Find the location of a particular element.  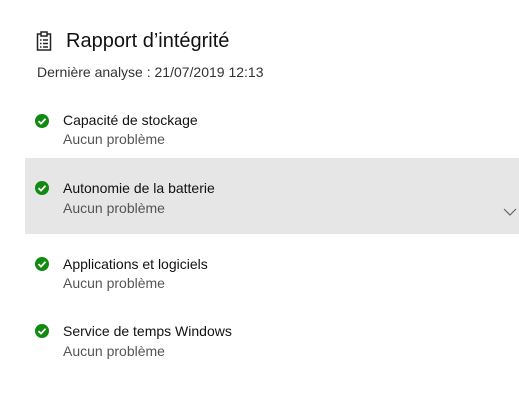

item-title: Capacité de stockage is located at coordinates (130, 120).